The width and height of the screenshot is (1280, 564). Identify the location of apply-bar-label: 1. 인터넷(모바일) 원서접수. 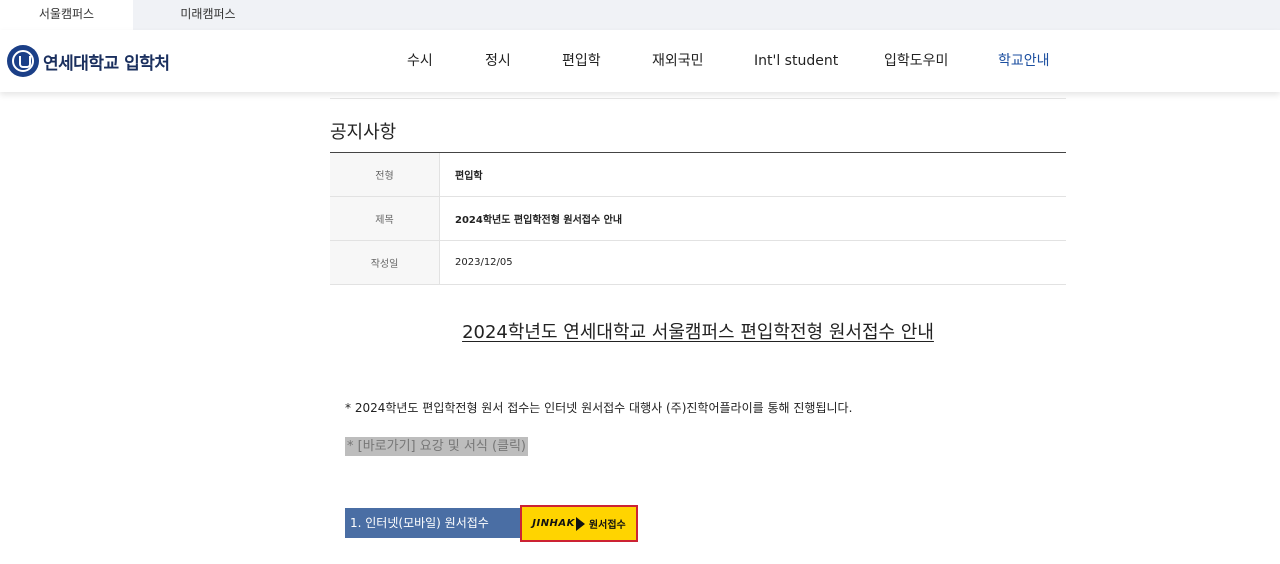
(432, 523).